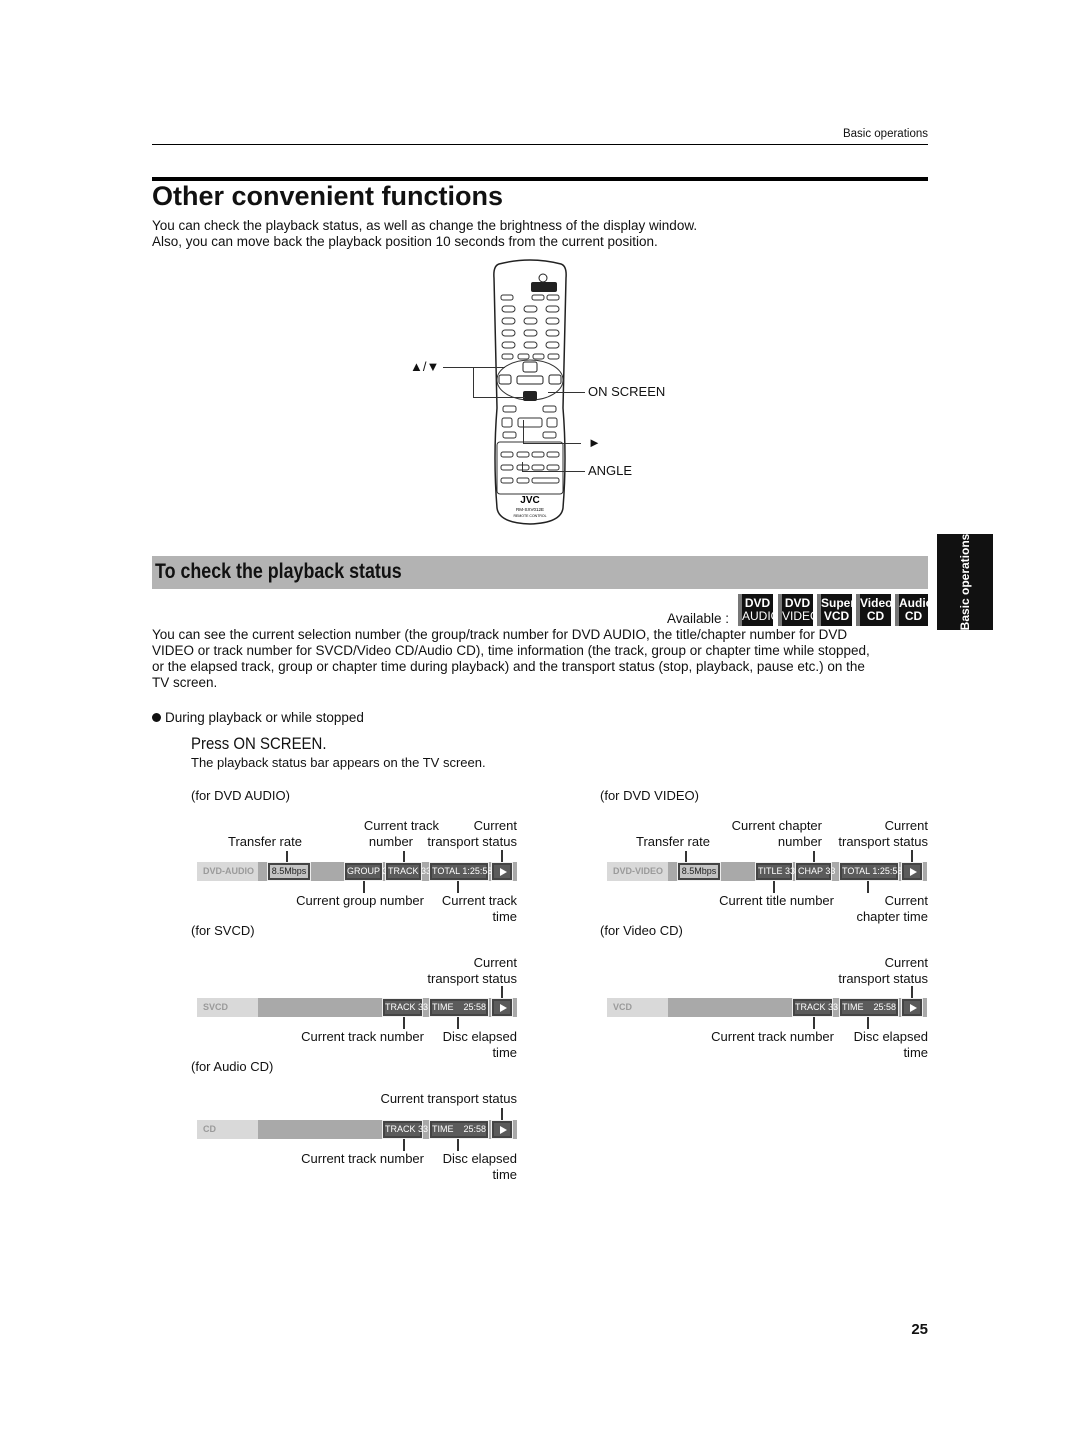  I want to click on label-group-number: Current group number, so click(360, 900).